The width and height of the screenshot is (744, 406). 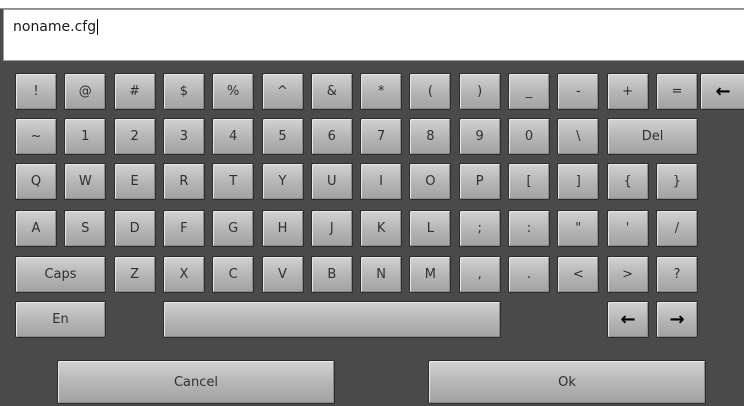 What do you see at coordinates (134, 274) in the screenshot?
I see `key-z: Z` at bounding box center [134, 274].